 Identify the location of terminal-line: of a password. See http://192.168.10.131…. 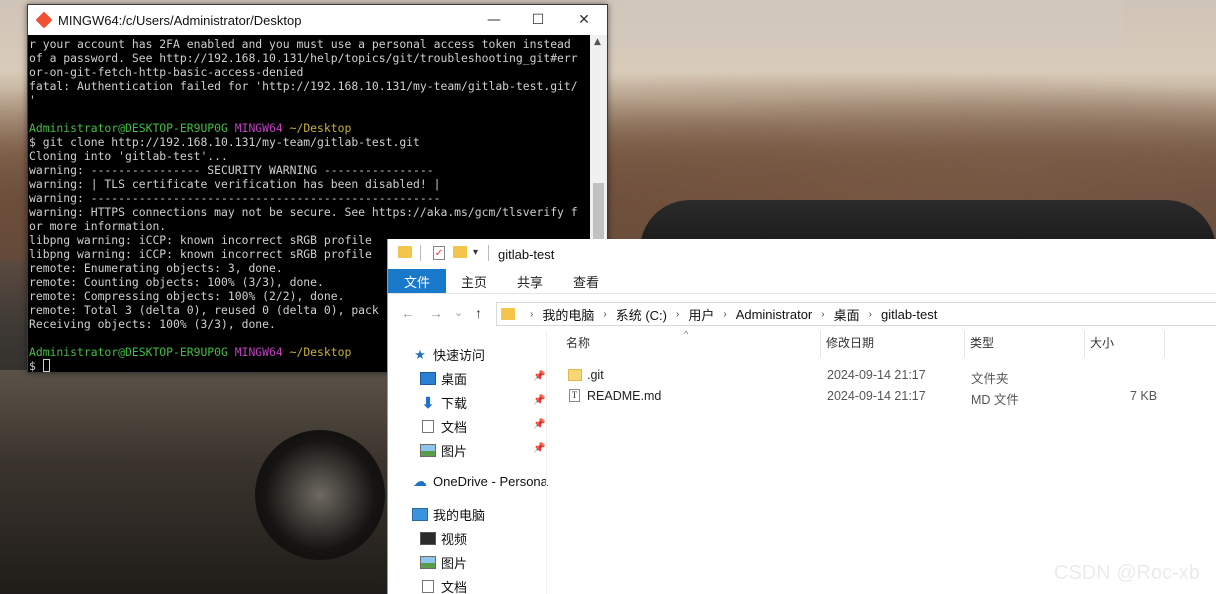
(309, 58).